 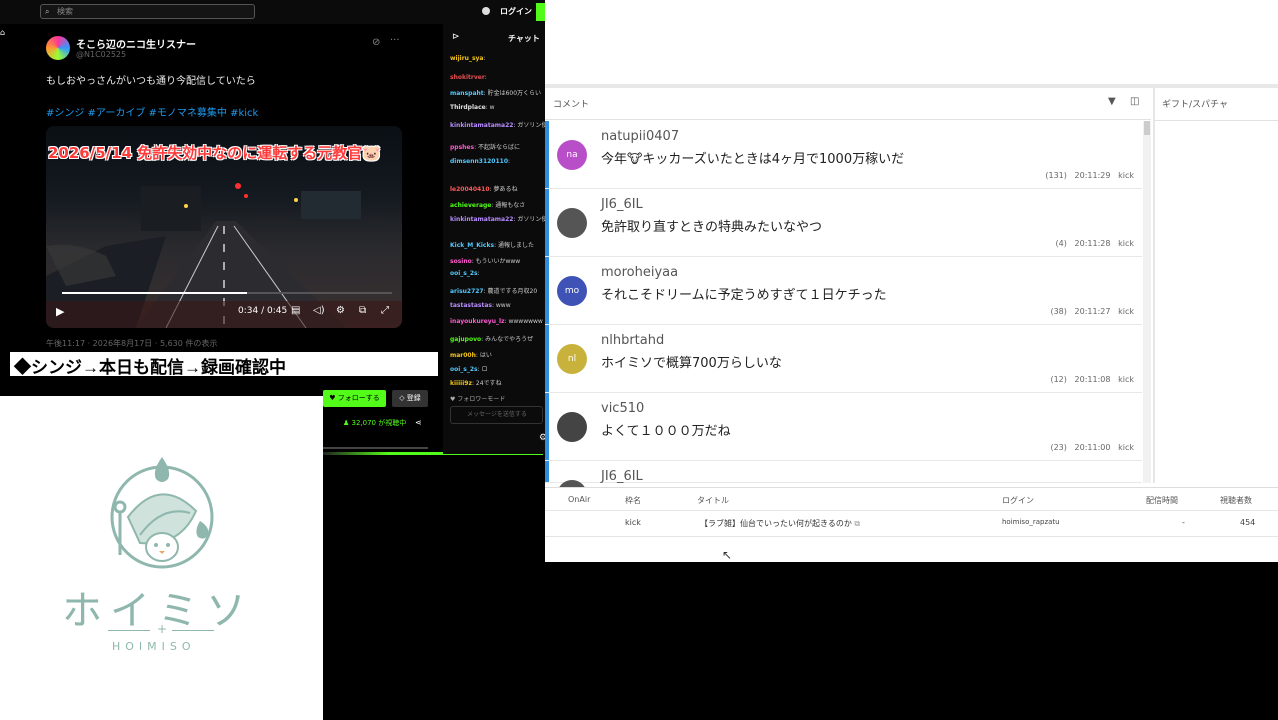 I want to click on comment-time: 20:11:28, so click(x=1092, y=243).